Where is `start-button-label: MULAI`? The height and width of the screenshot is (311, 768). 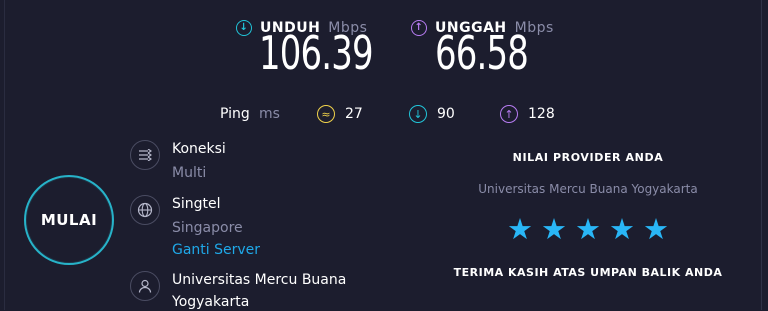
start-button-label: MULAI is located at coordinates (69, 220).